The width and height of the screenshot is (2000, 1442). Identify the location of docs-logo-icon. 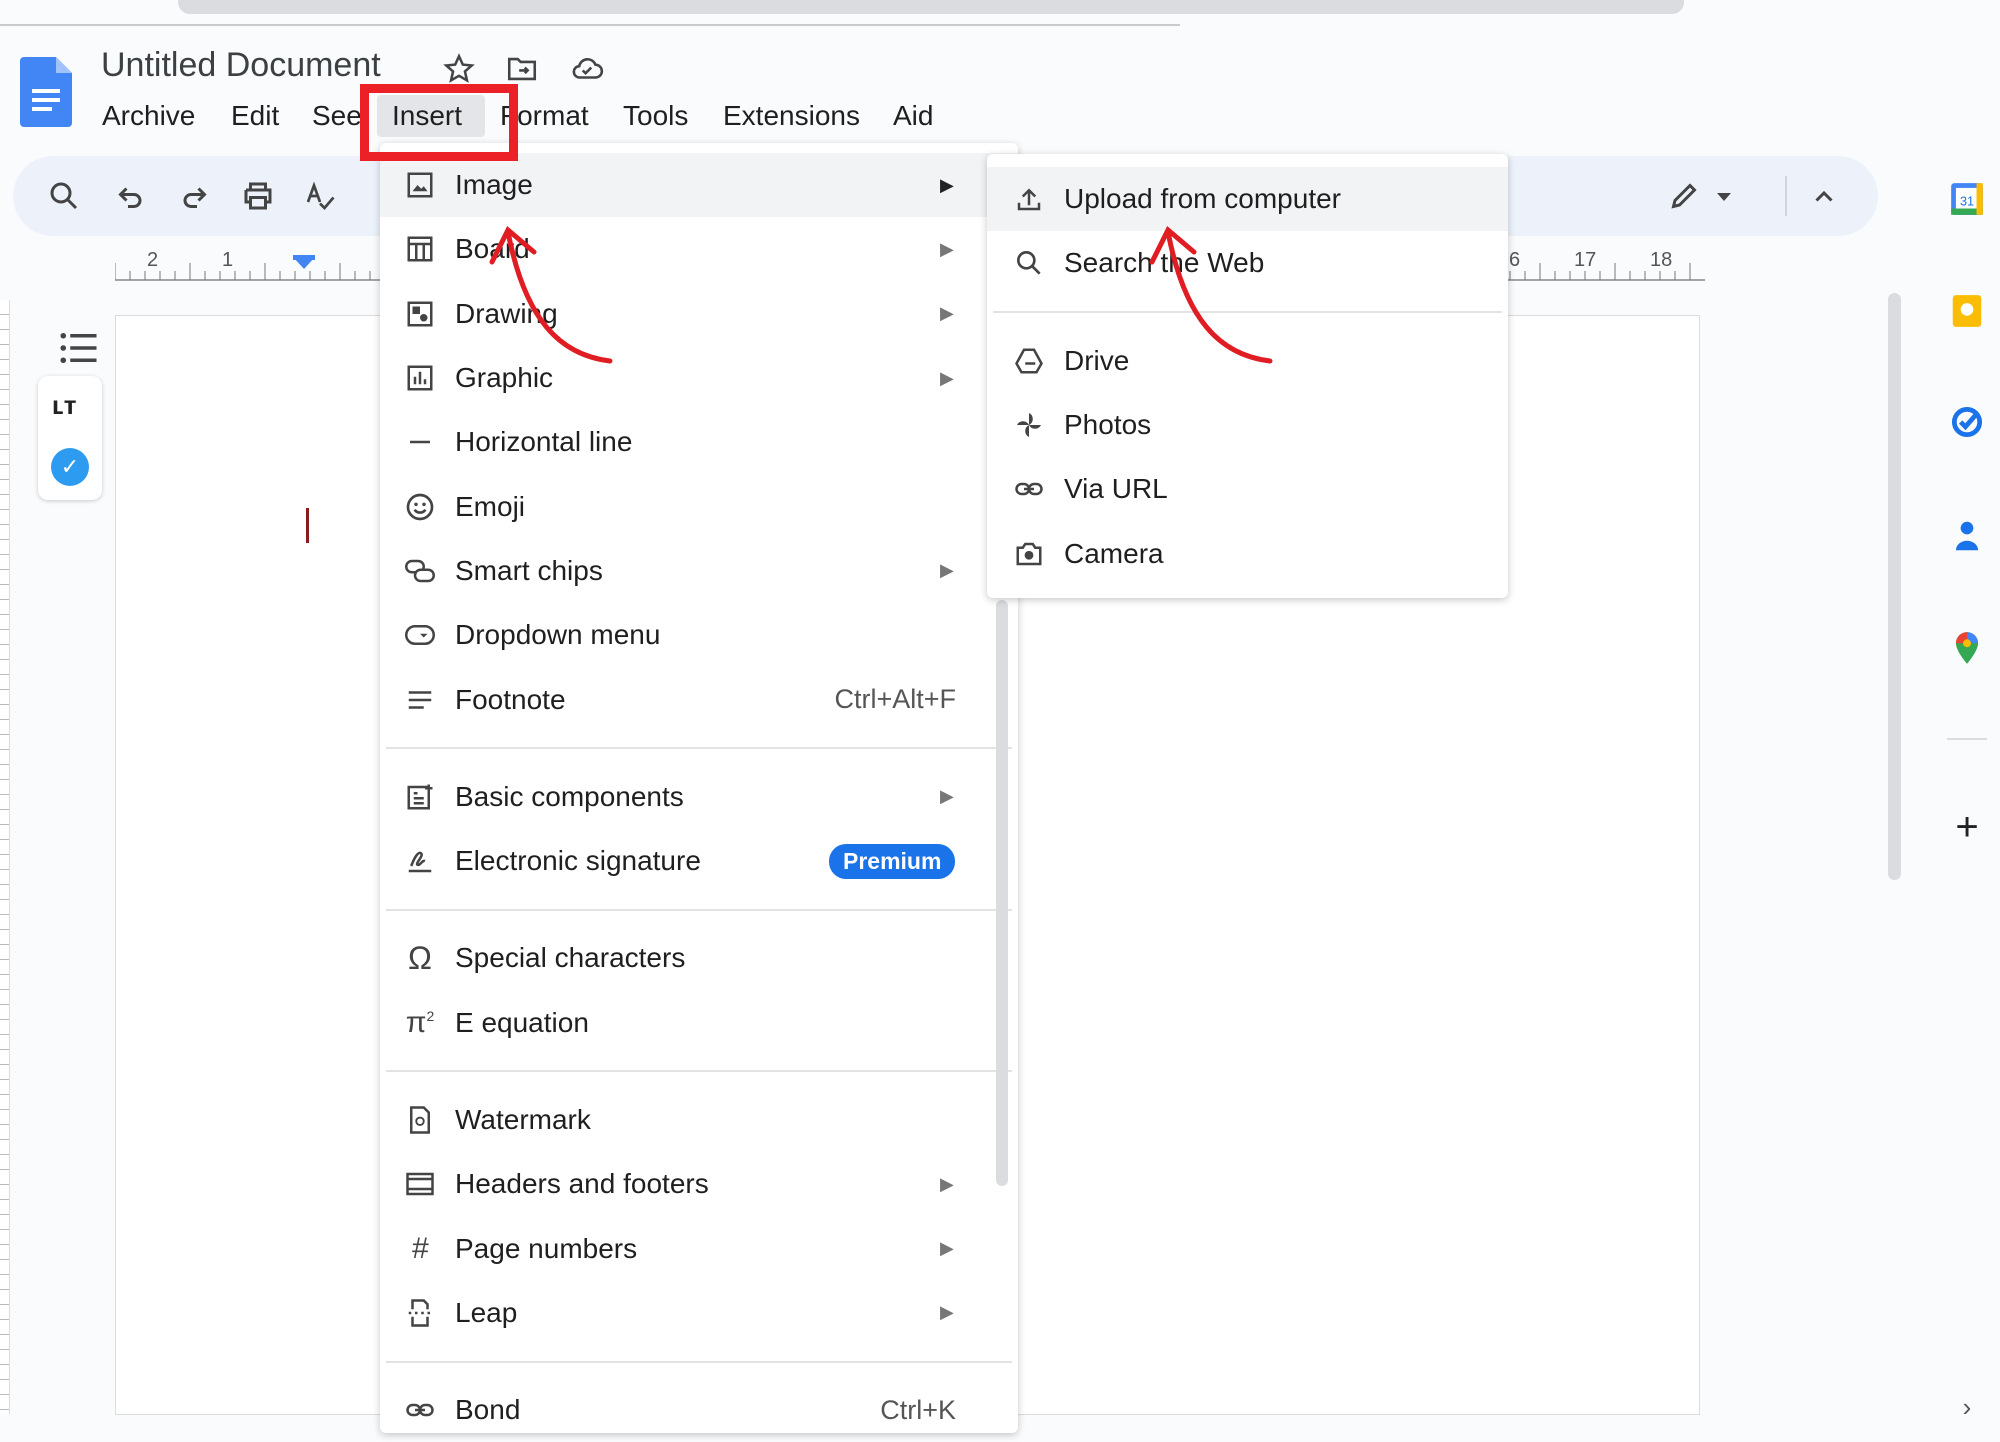
(46, 92).